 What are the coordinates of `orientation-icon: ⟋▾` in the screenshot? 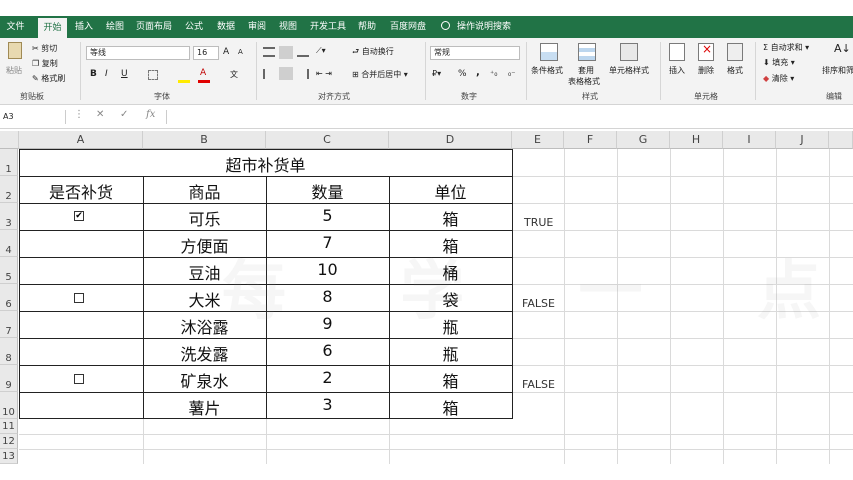 It's located at (321, 51).